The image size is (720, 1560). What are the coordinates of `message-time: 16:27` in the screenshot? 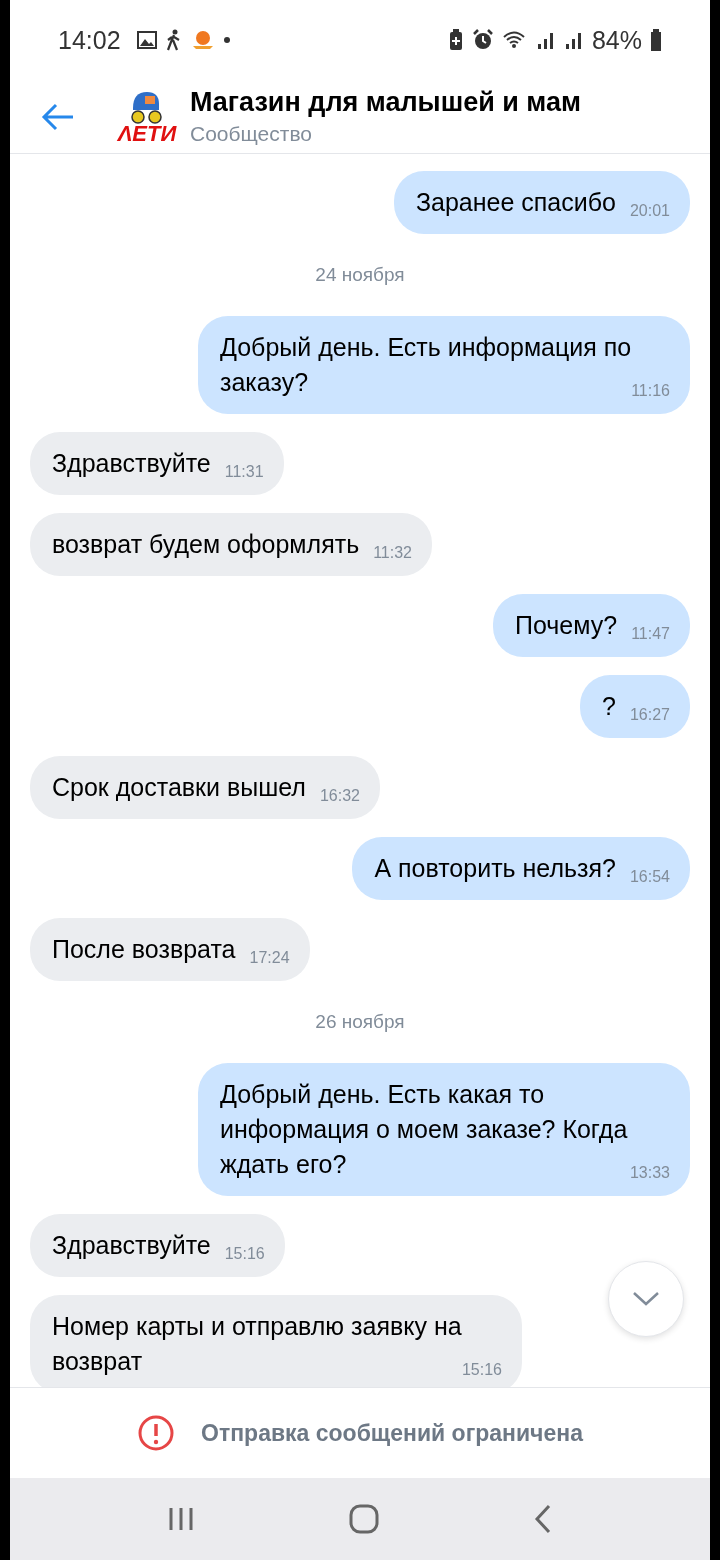 It's located at (649, 715).